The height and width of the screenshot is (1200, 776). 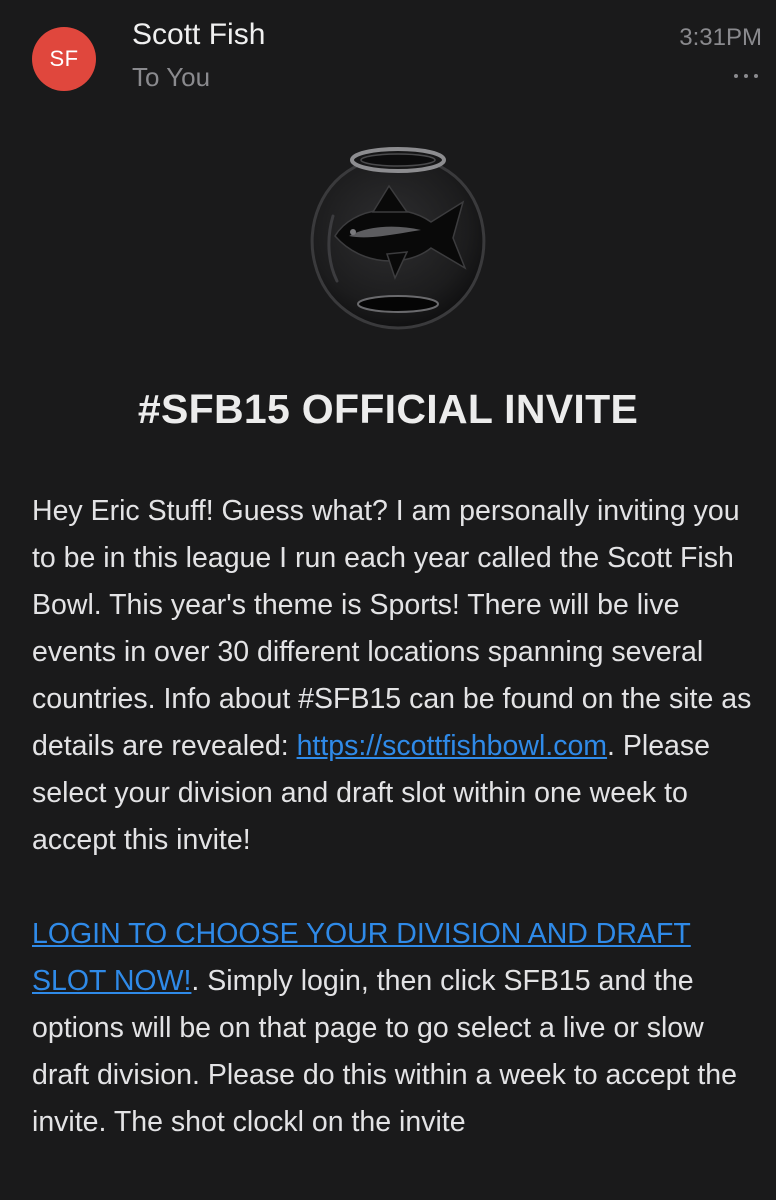 I want to click on site-link: https://scottfishbowl.com, so click(x=452, y=746).